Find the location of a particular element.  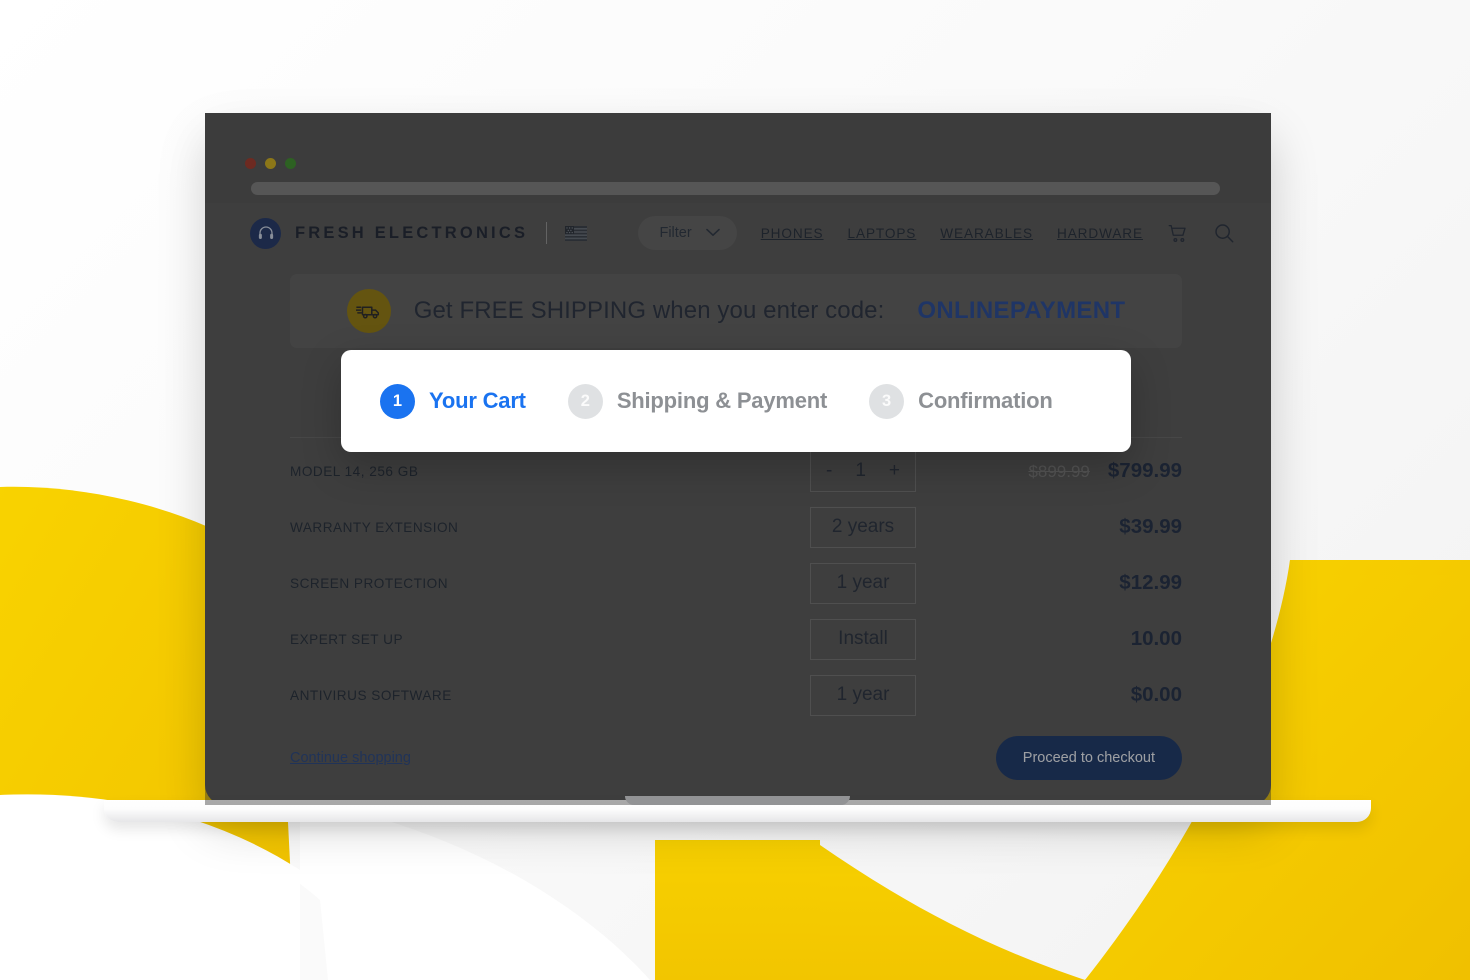

minimize-dot-icon is located at coordinates (270, 163).